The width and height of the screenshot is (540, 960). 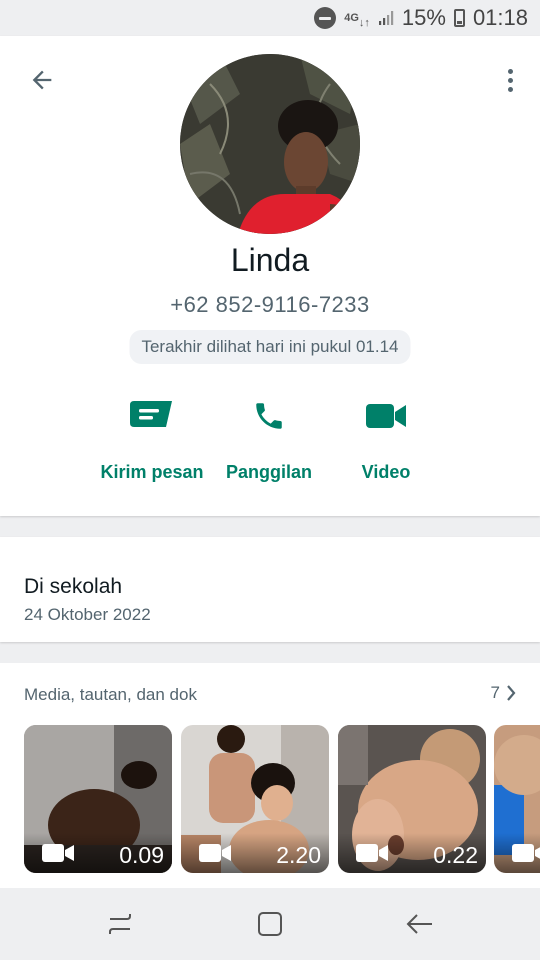 I want to click on message-icon, so click(x=152, y=416).